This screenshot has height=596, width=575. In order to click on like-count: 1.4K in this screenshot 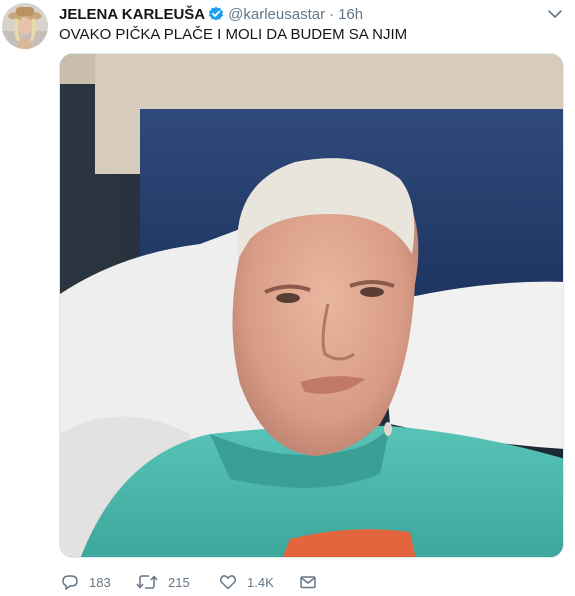, I will do `click(260, 582)`.